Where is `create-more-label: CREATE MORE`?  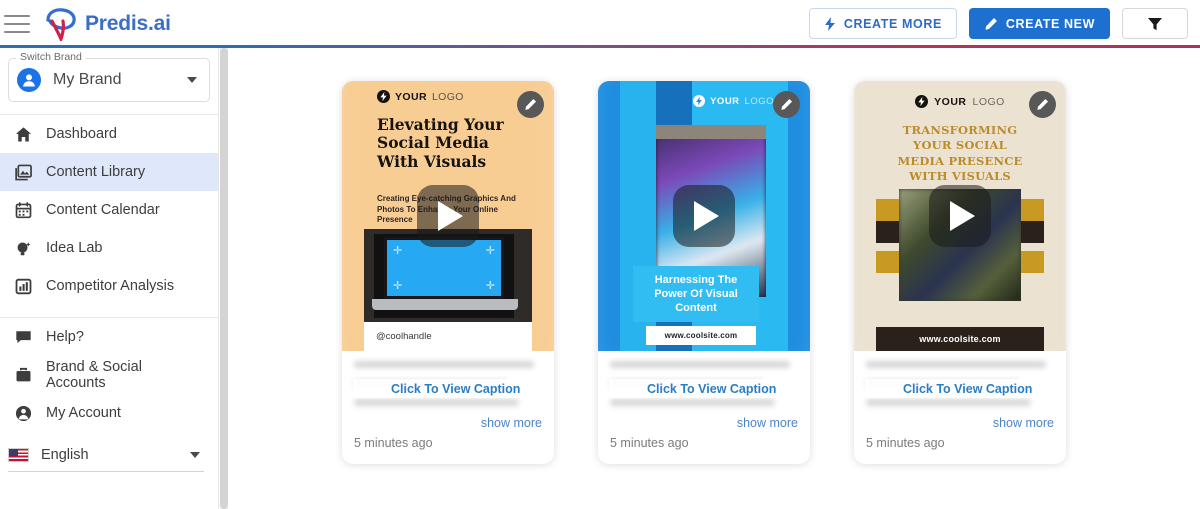 create-more-label: CREATE MORE is located at coordinates (892, 23).